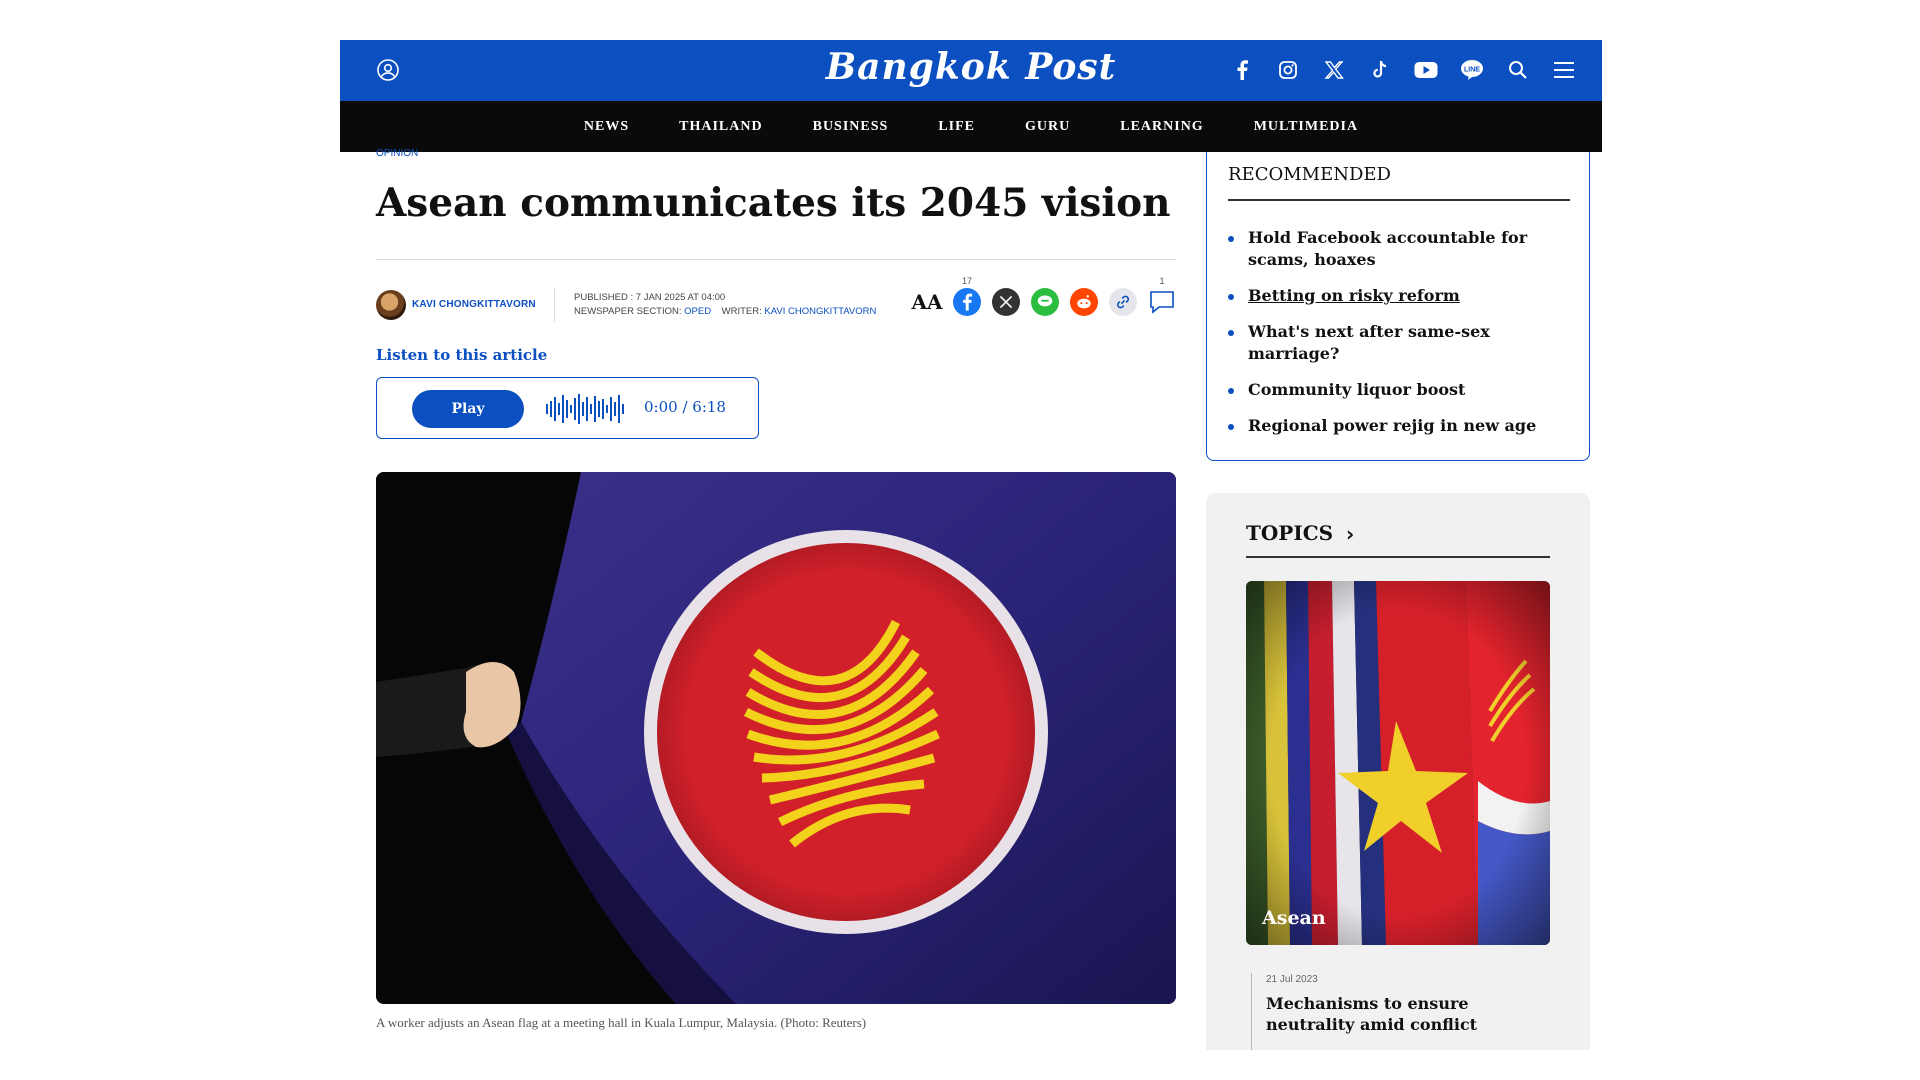 This screenshot has height=1080, width=1920. What do you see at coordinates (1047, 127) in the screenshot?
I see `nav-item-guru: GURU` at bounding box center [1047, 127].